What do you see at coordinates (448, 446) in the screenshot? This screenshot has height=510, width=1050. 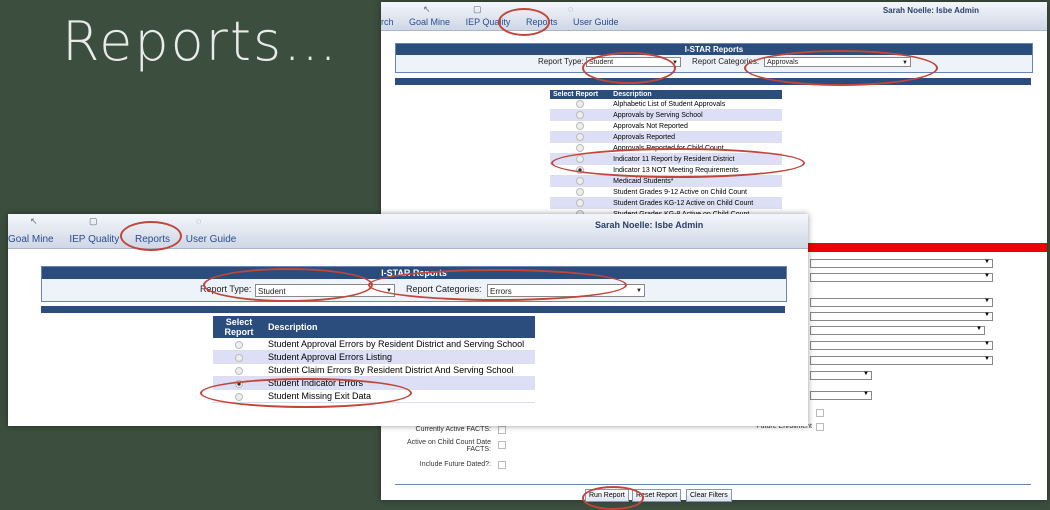 I see `active-child-count-label: Active on Child Count Date FACTS:` at bounding box center [448, 446].